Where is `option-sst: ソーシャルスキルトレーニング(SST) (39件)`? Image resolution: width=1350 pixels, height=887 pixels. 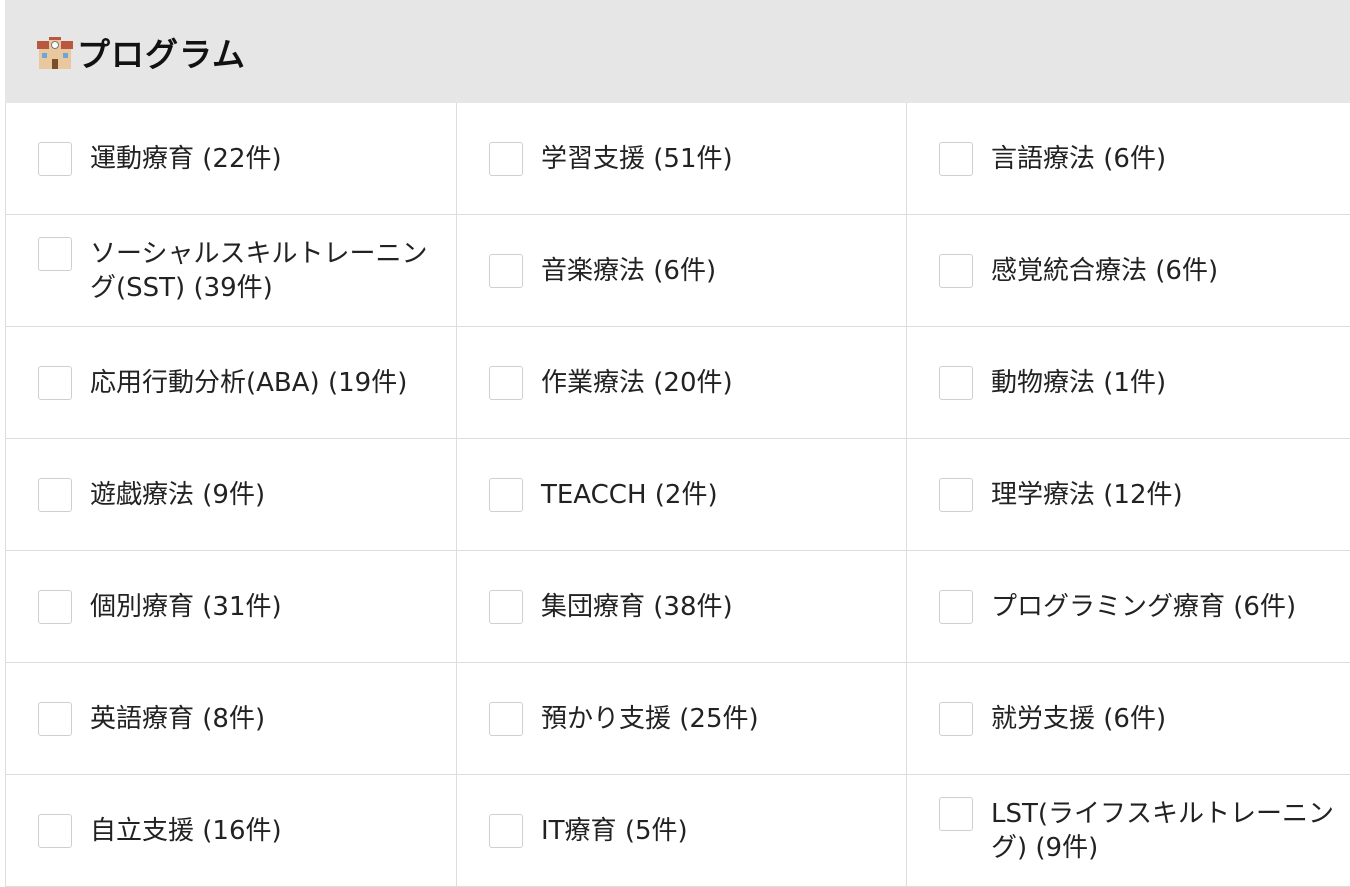
option-sst: ソーシャルスキルトレーニング(SST) (39件) is located at coordinates (231, 271).